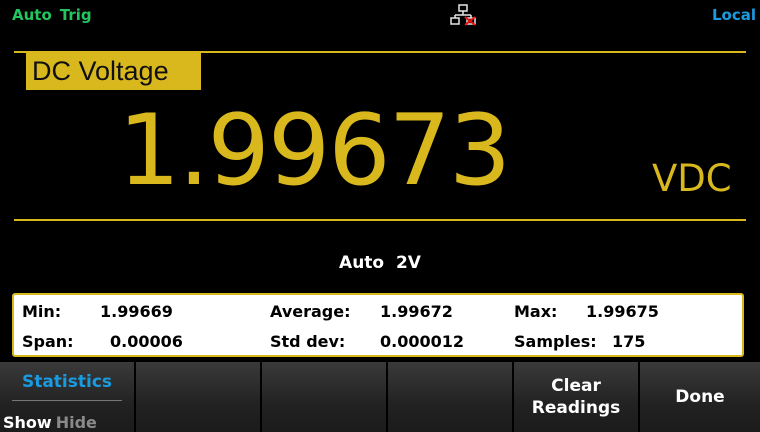 The width and height of the screenshot is (760, 432). What do you see at coordinates (67, 400) in the screenshot?
I see `statistics-divider` at bounding box center [67, 400].